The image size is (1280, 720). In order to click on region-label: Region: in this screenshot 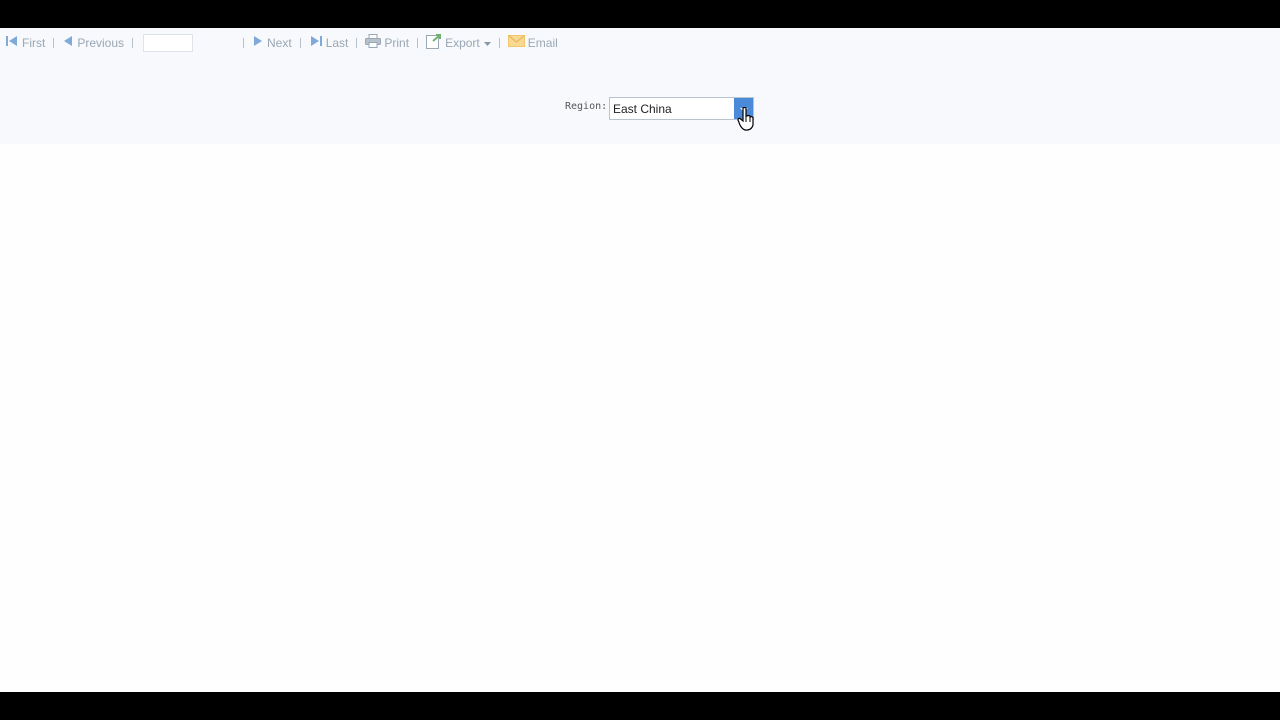, I will do `click(586, 106)`.